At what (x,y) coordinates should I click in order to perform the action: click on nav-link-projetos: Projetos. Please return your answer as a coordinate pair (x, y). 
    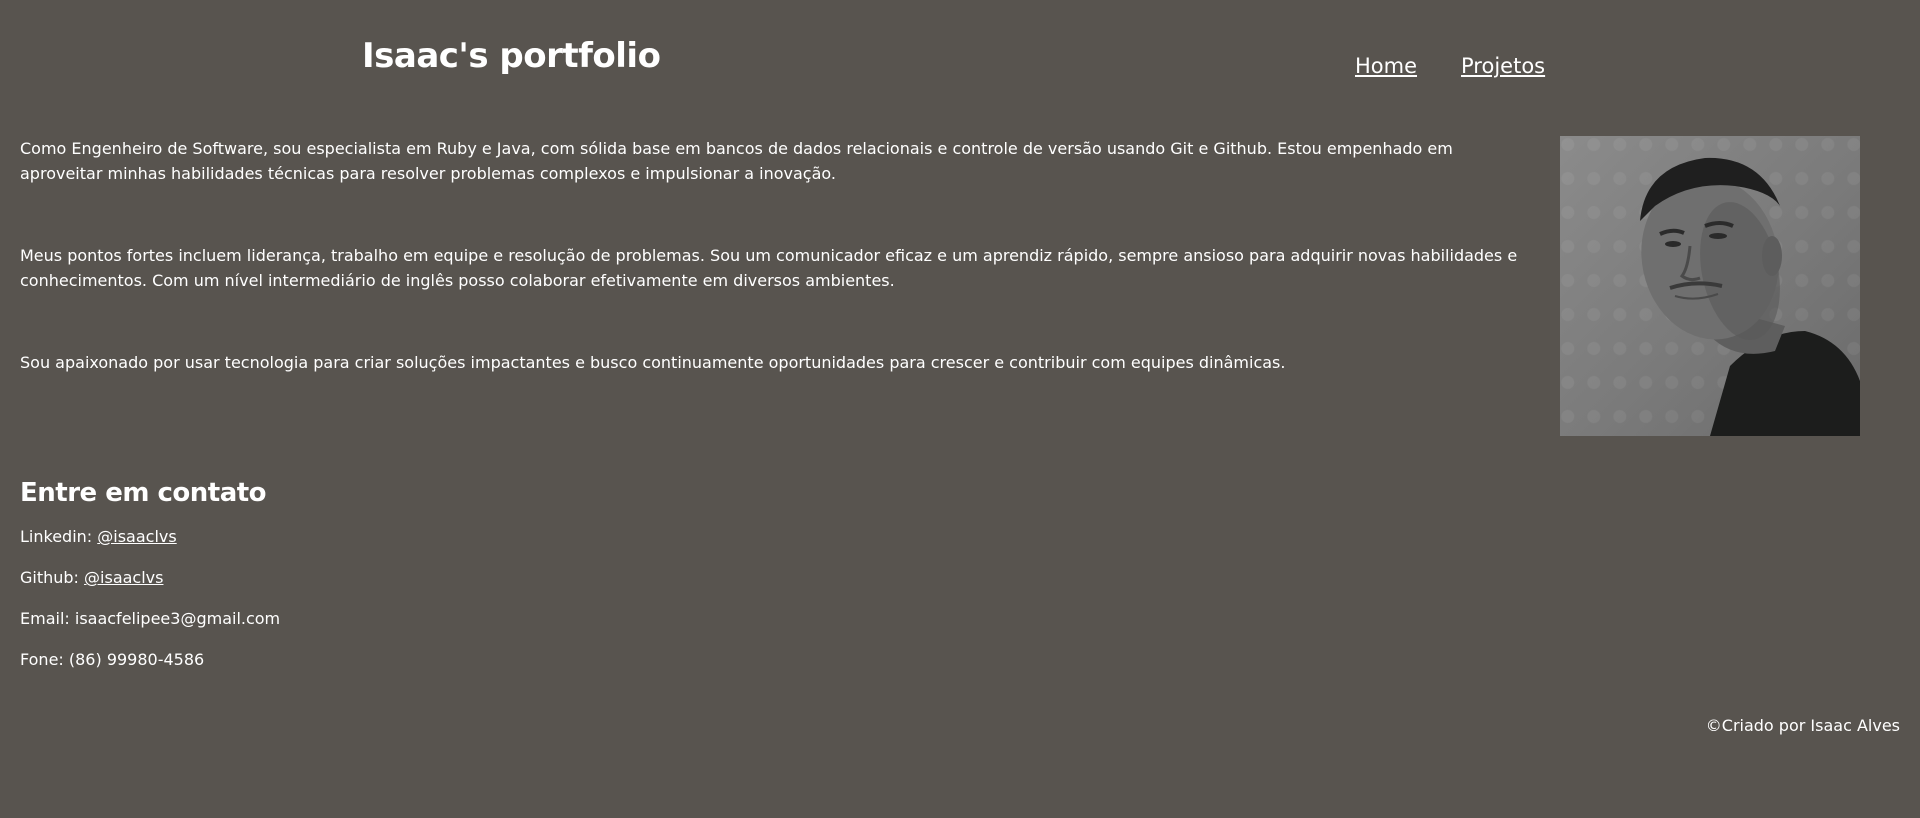
    Looking at the image, I should click on (1503, 66).